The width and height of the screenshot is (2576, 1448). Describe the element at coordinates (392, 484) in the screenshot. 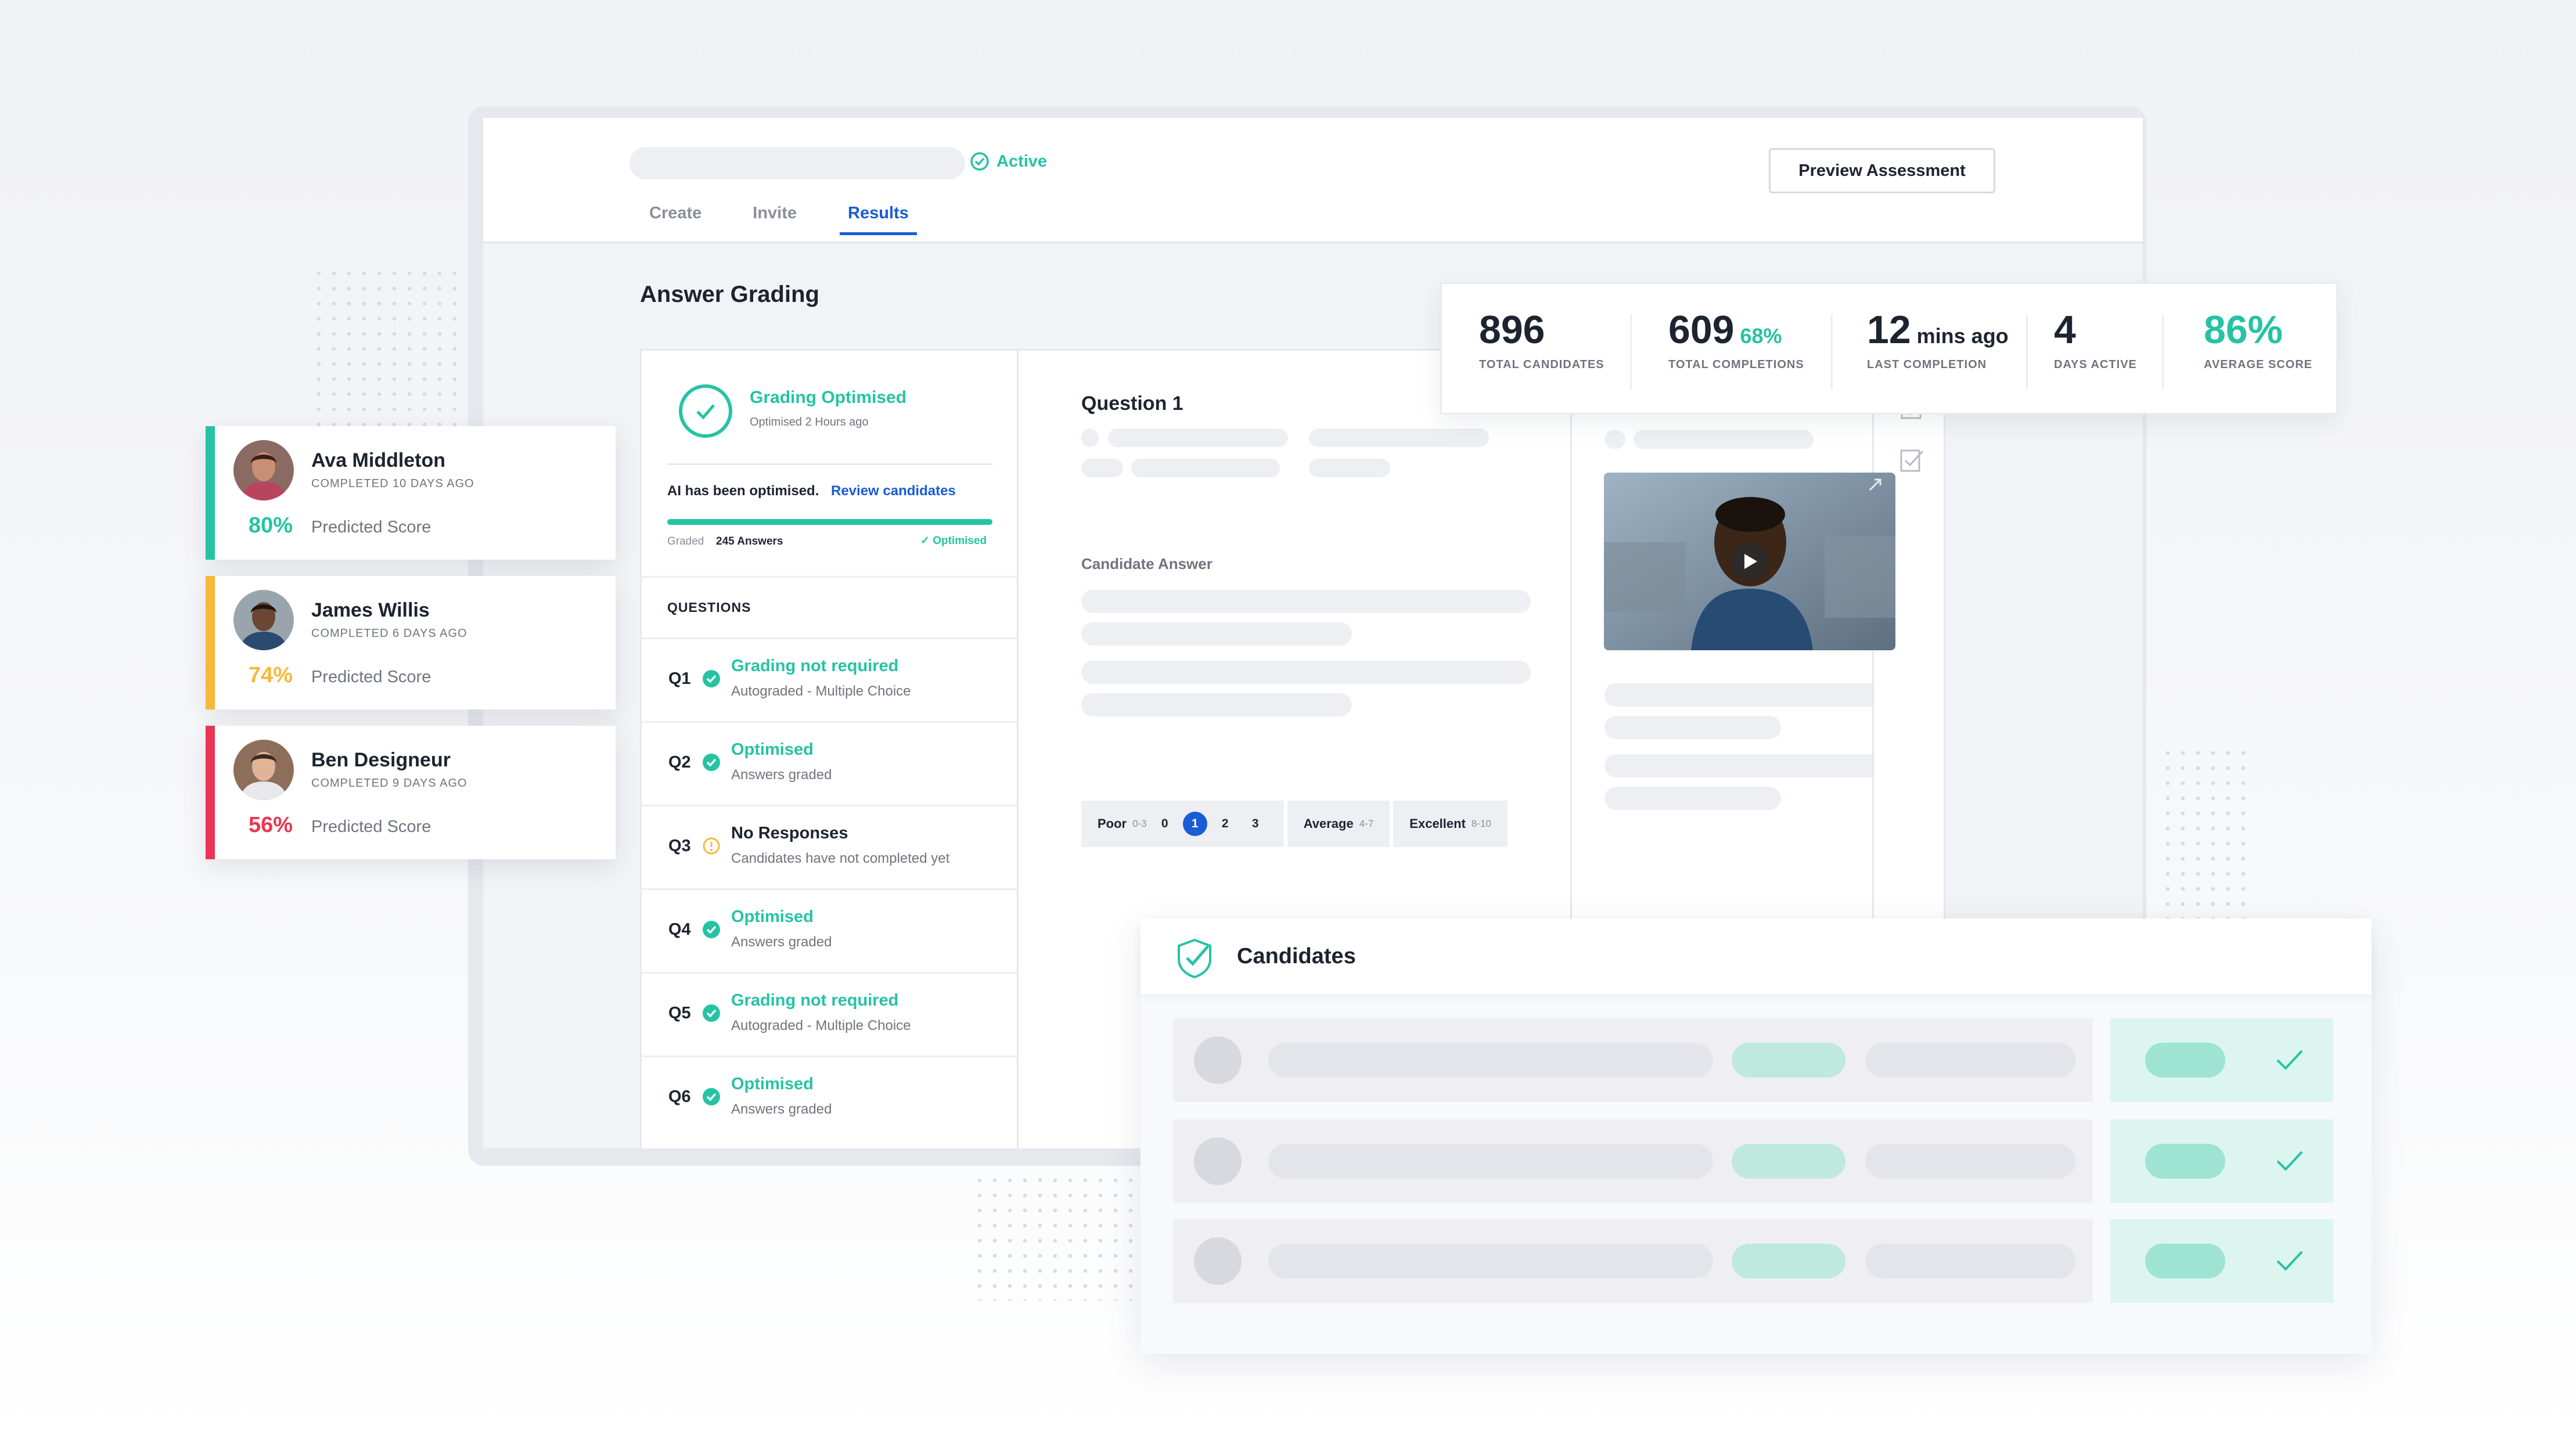

I see `candidate-completed: COMPLETED 10 DAYS AGO` at that location.